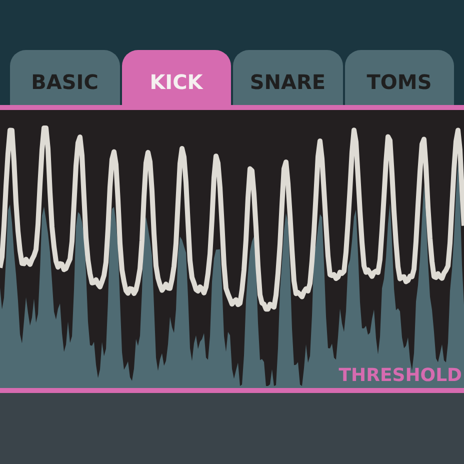 This screenshot has width=464, height=464. Describe the element at coordinates (176, 77) in the screenshot. I see `tab: KICK` at that location.